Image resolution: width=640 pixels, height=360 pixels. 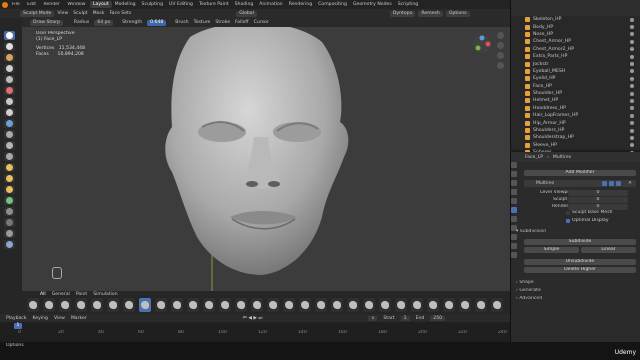 What do you see at coordinates (575, 122) in the screenshot?
I see `outliner-item: Hip_Armor_HP` at bounding box center [575, 122].